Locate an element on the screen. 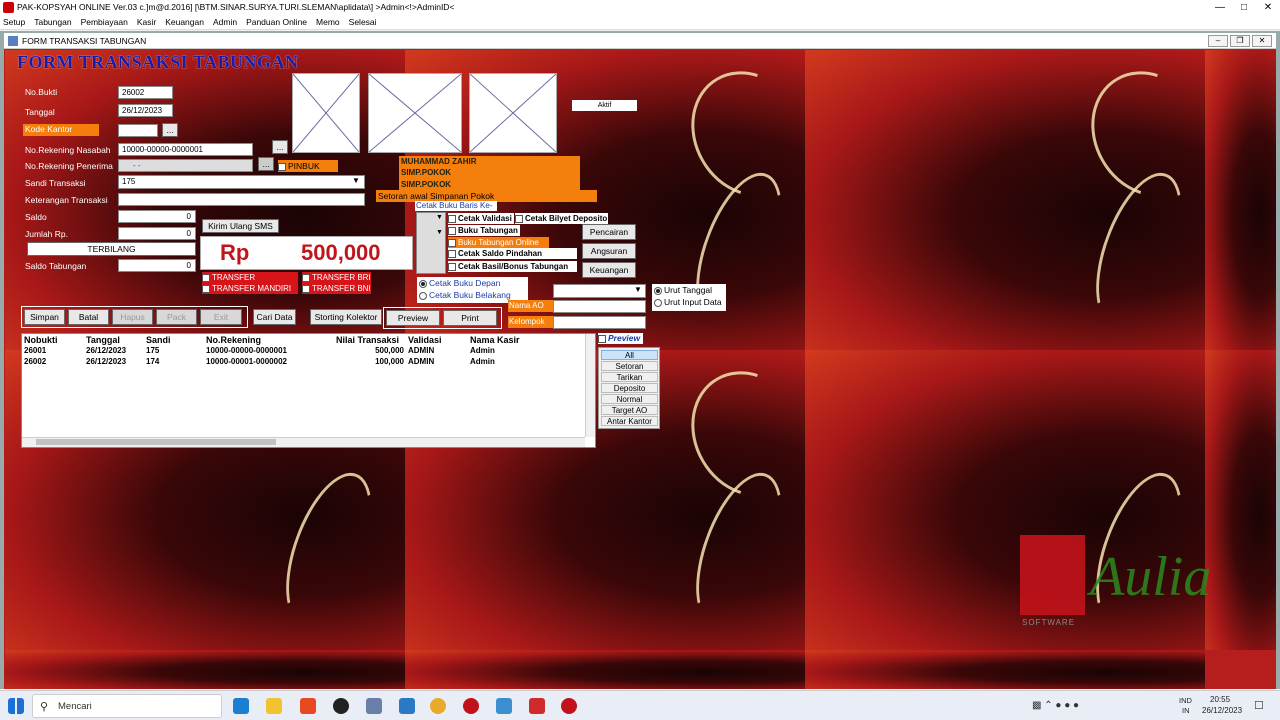 The height and width of the screenshot is (720, 1280). menu-panduan: Panduan Online is located at coordinates (276, 22).